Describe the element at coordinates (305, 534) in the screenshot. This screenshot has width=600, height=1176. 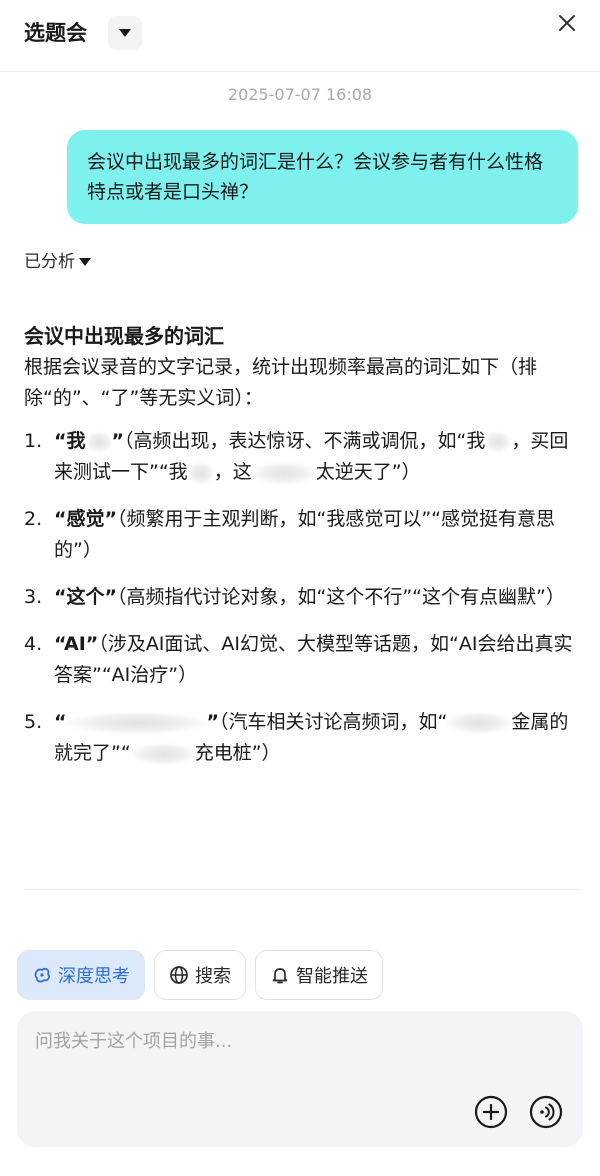
I see `list-item-text: （频繁用于主观判断，如“我感觉可以”“感觉挺有意思的”）` at that location.